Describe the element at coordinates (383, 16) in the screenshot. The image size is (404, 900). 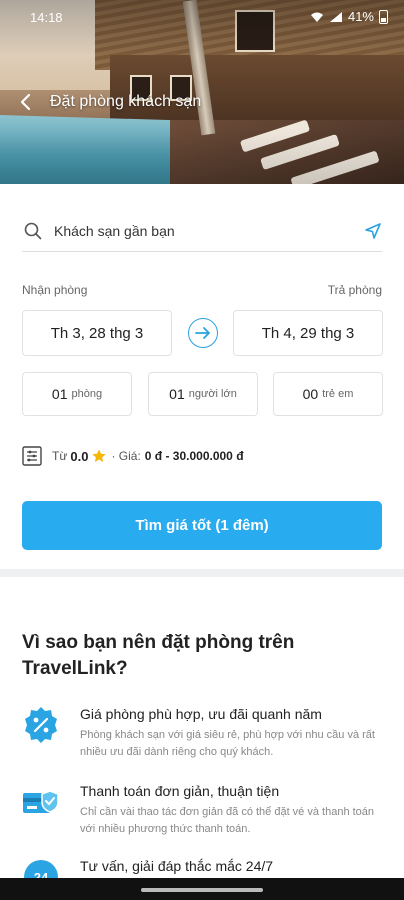
I see `battery-icon` at that location.